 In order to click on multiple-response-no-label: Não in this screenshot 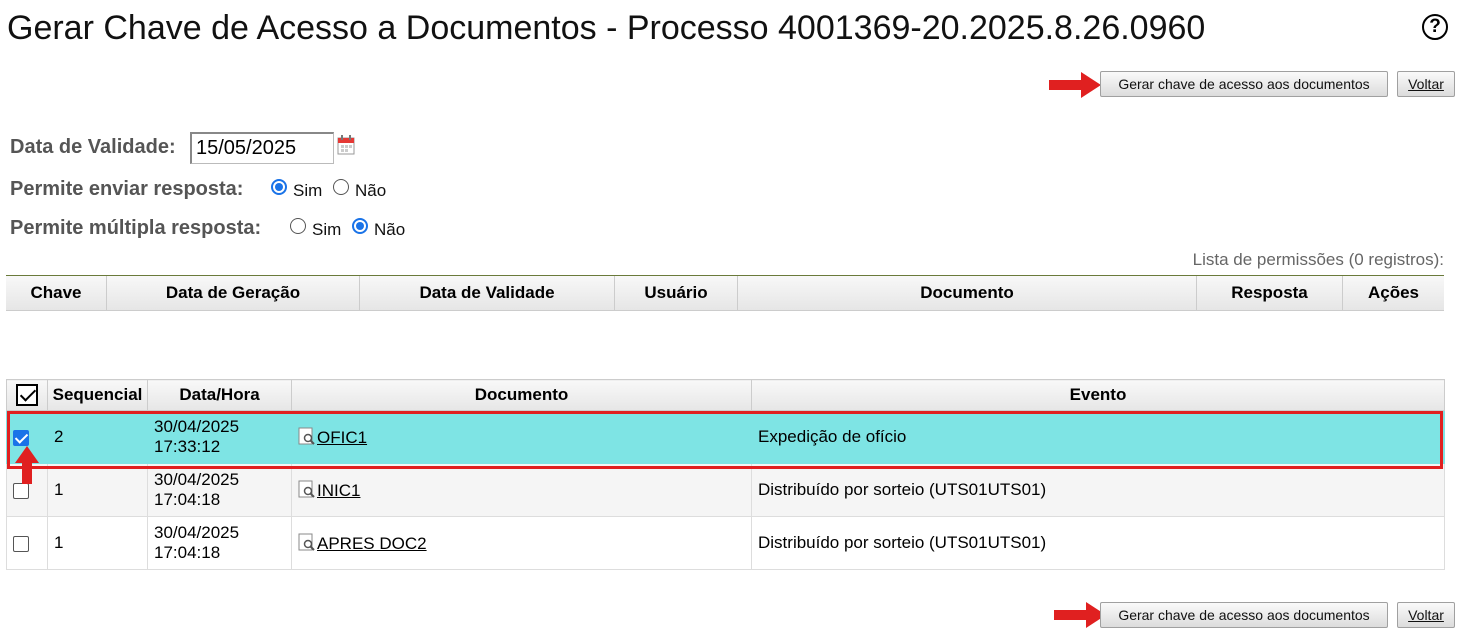, I will do `click(390, 229)`.